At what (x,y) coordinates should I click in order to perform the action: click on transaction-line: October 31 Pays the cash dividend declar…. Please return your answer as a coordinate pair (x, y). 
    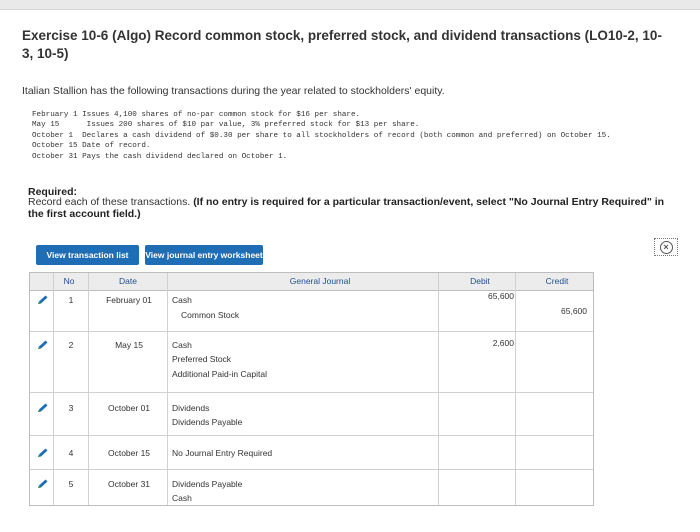
    Looking at the image, I should click on (160, 156).